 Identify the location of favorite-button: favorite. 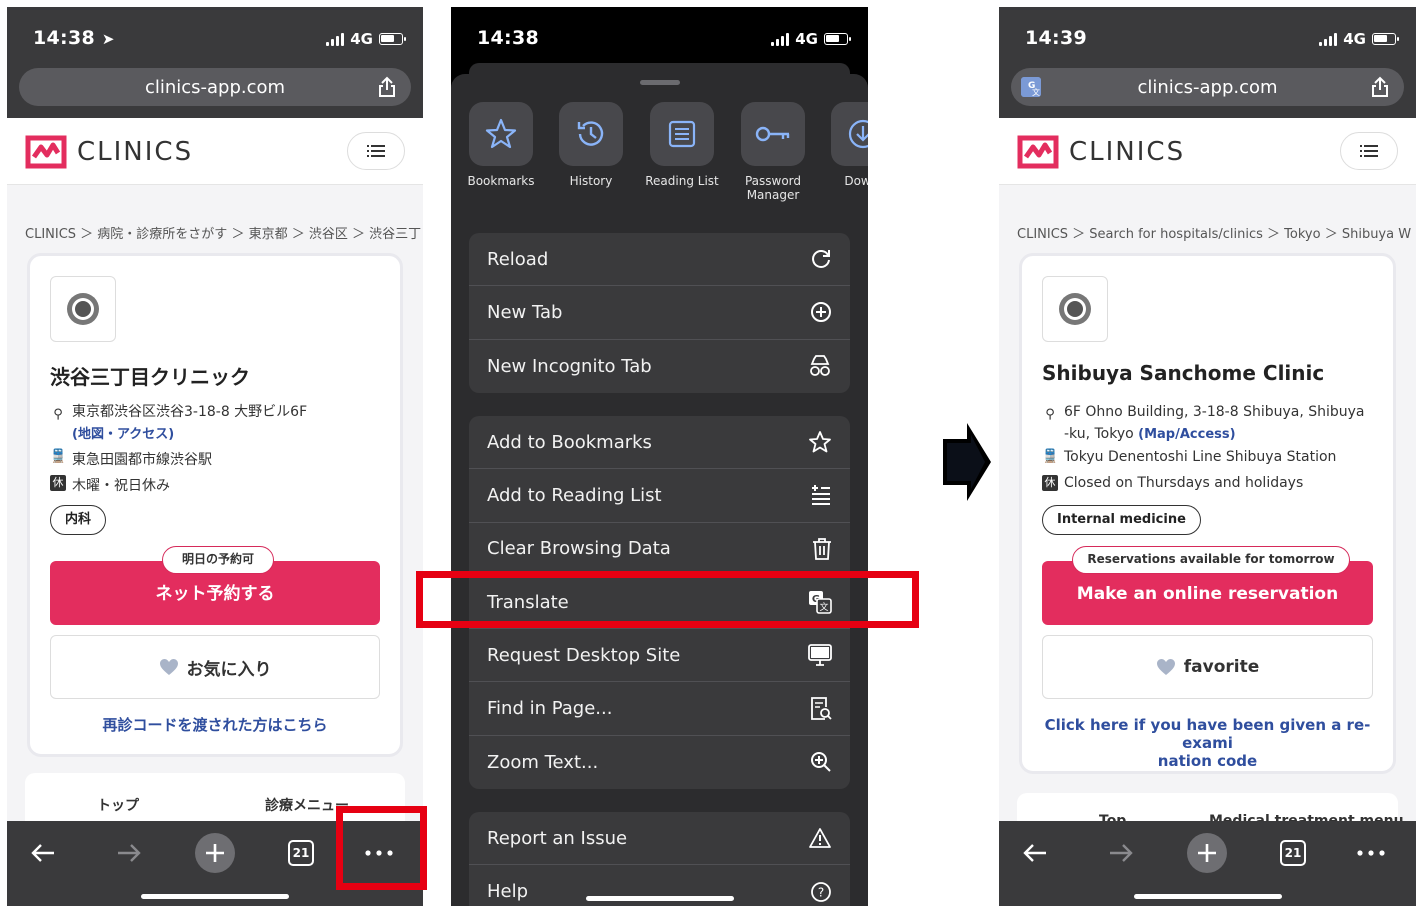
(1207, 667).